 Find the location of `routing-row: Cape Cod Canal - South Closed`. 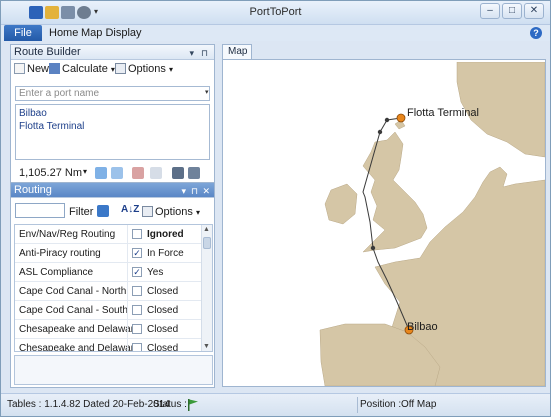

routing-row: Cape Cod Canal - South Closed is located at coordinates (108, 310).